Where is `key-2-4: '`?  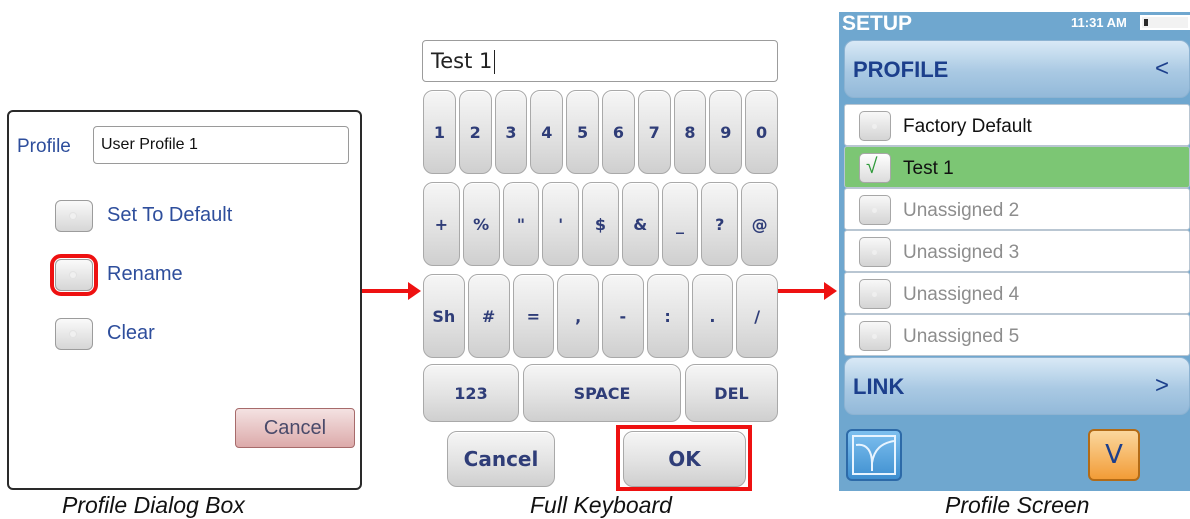 key-2-4: ' is located at coordinates (561, 224).